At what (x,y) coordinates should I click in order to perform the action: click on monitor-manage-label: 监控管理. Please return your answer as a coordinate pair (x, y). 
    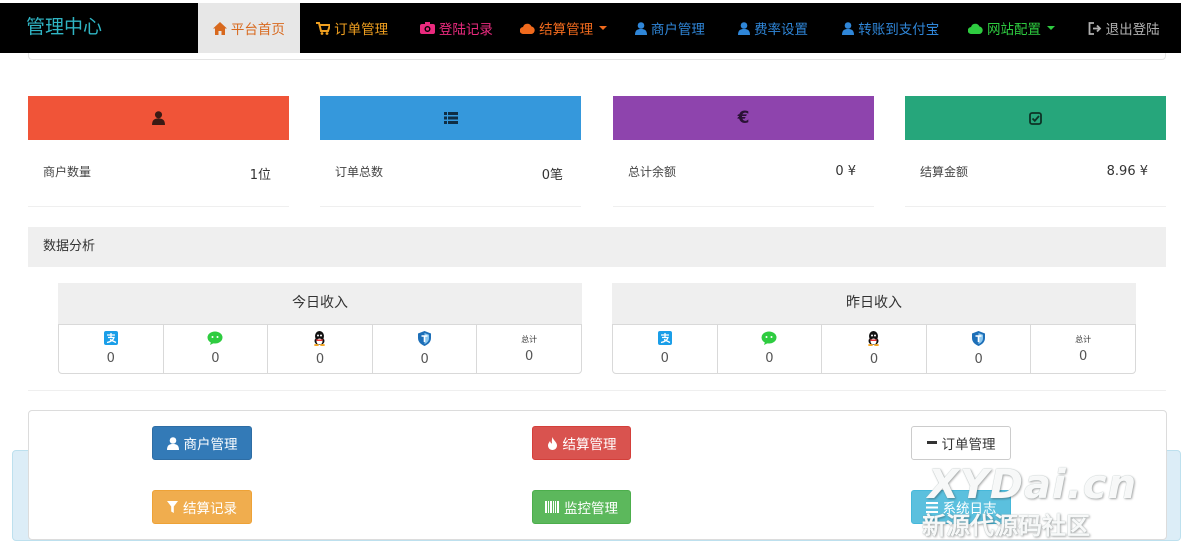
    Looking at the image, I should click on (591, 509).